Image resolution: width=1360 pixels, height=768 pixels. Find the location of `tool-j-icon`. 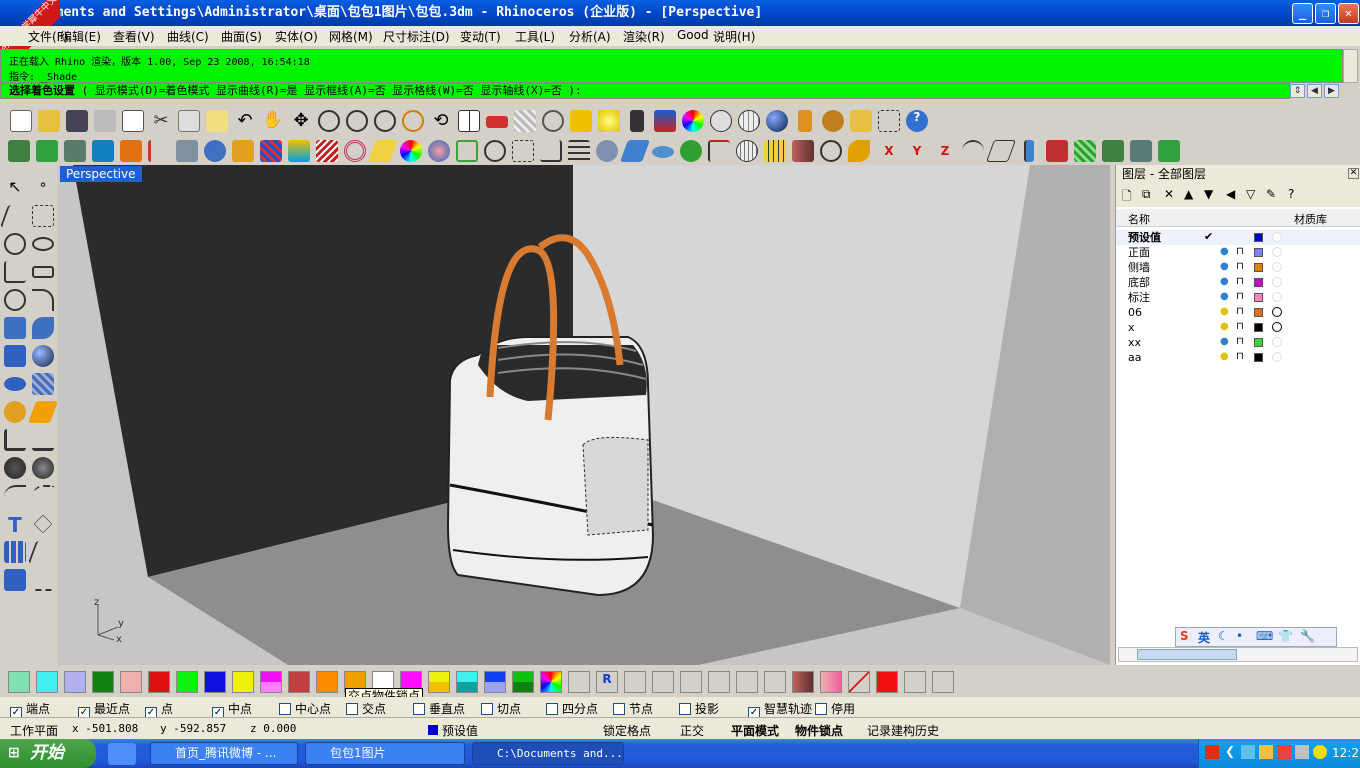

tool-j-icon is located at coordinates (859, 682).